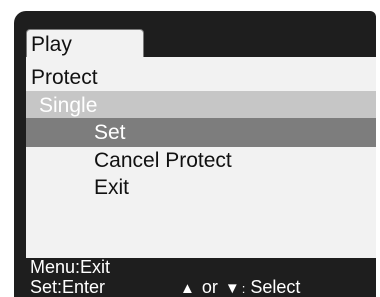  What do you see at coordinates (275, 287) in the screenshot?
I see `select-text: Select` at bounding box center [275, 287].